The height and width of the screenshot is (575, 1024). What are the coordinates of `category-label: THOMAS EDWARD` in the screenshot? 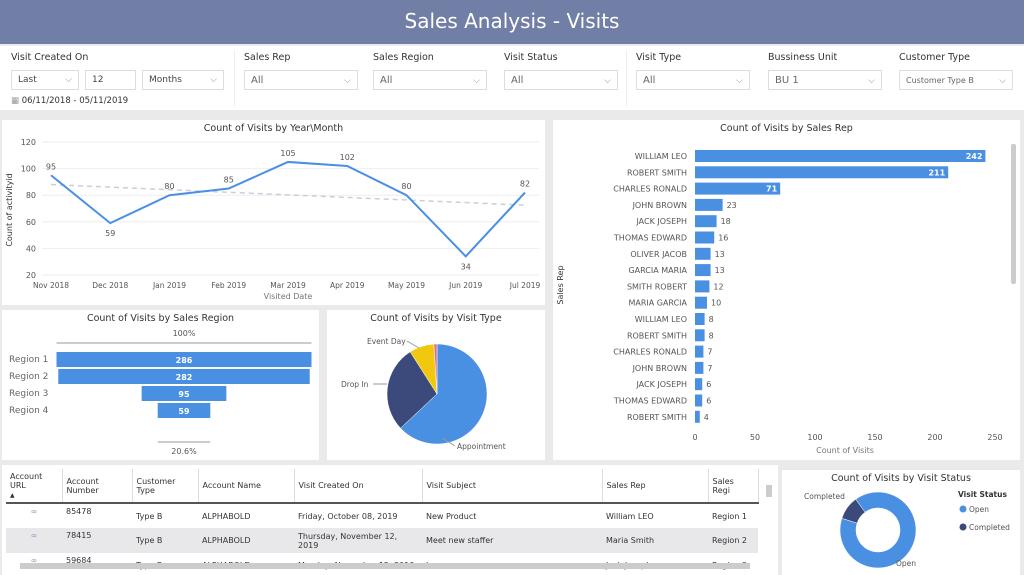 It's located at (650, 401).